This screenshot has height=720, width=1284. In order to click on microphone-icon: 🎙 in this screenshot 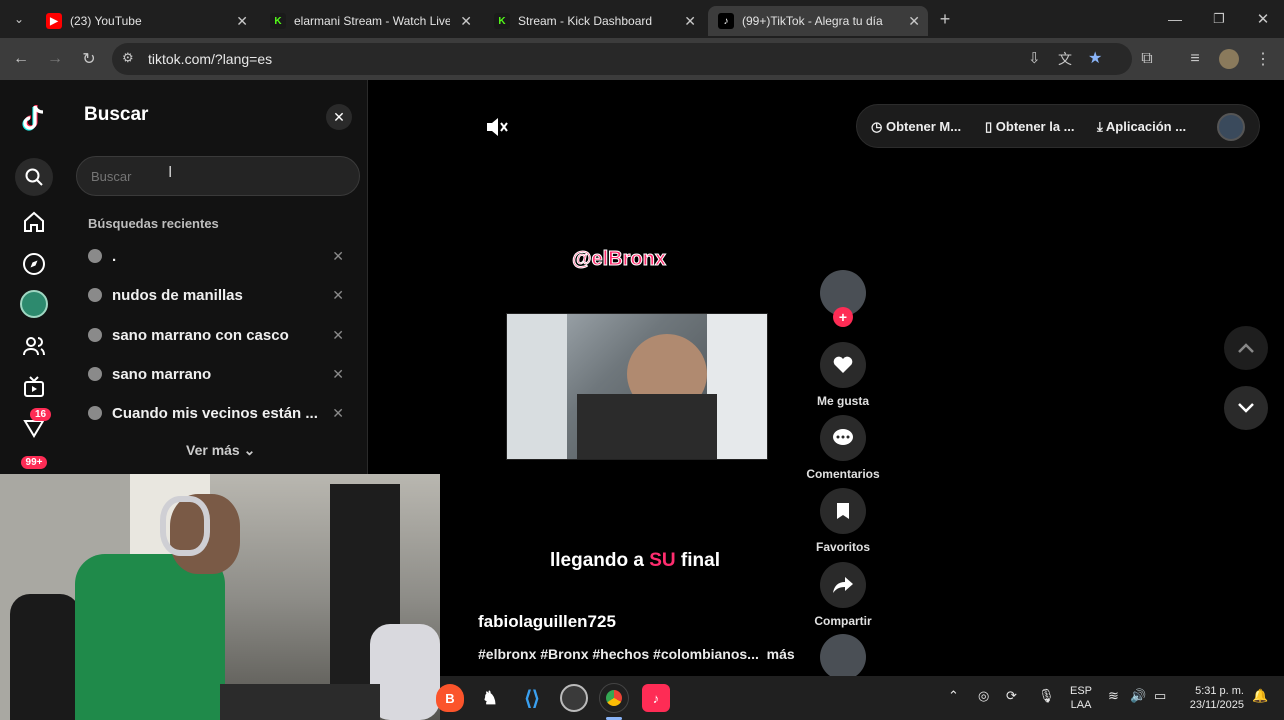, I will do `click(1046, 696)`.